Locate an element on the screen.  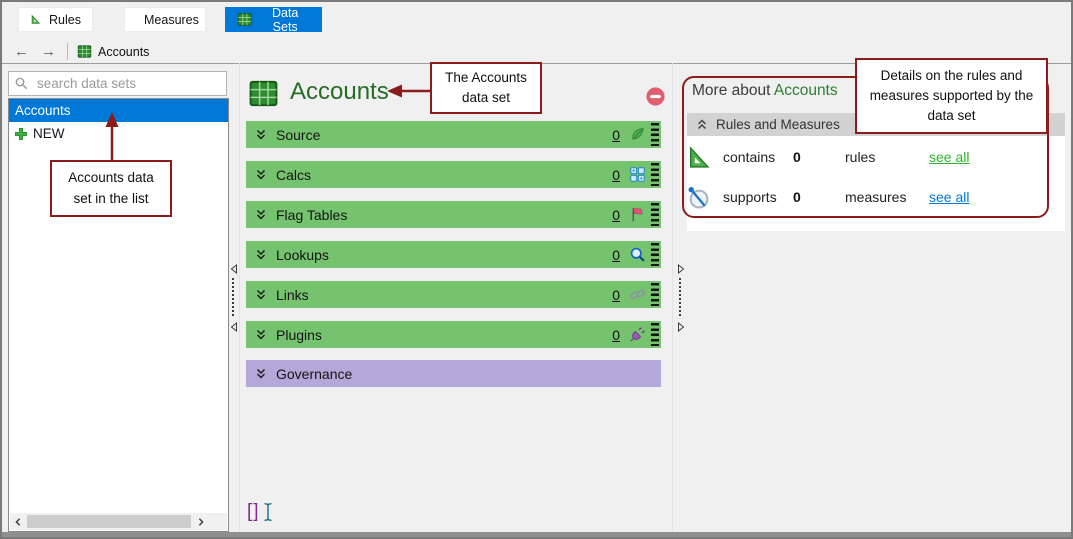
search-input is located at coordinates (130, 83).